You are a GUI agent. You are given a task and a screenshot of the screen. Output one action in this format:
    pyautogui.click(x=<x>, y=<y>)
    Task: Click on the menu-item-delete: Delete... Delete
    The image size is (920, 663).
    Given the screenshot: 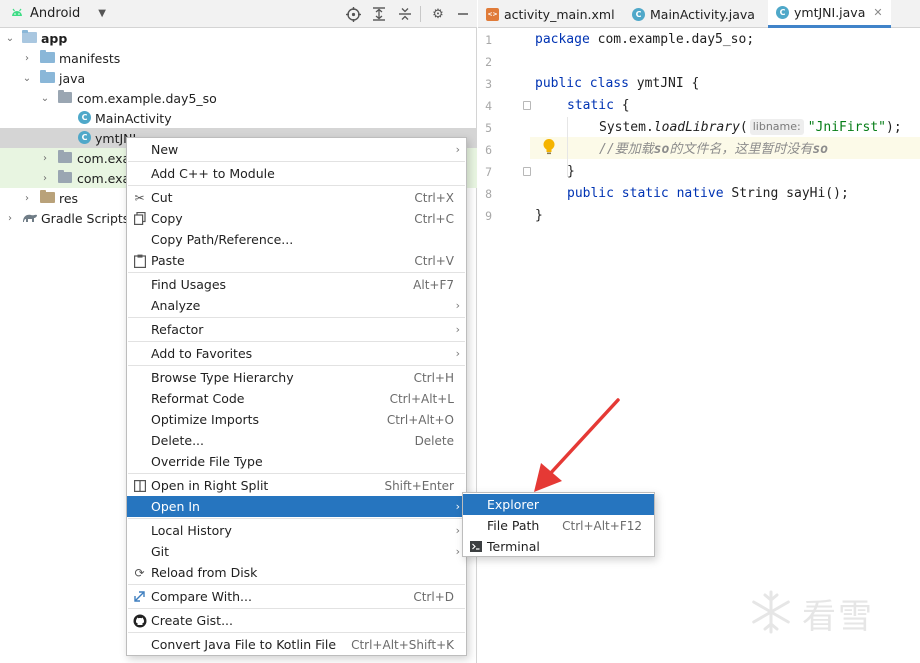 What is the action you would take?
    pyautogui.click(x=296, y=440)
    